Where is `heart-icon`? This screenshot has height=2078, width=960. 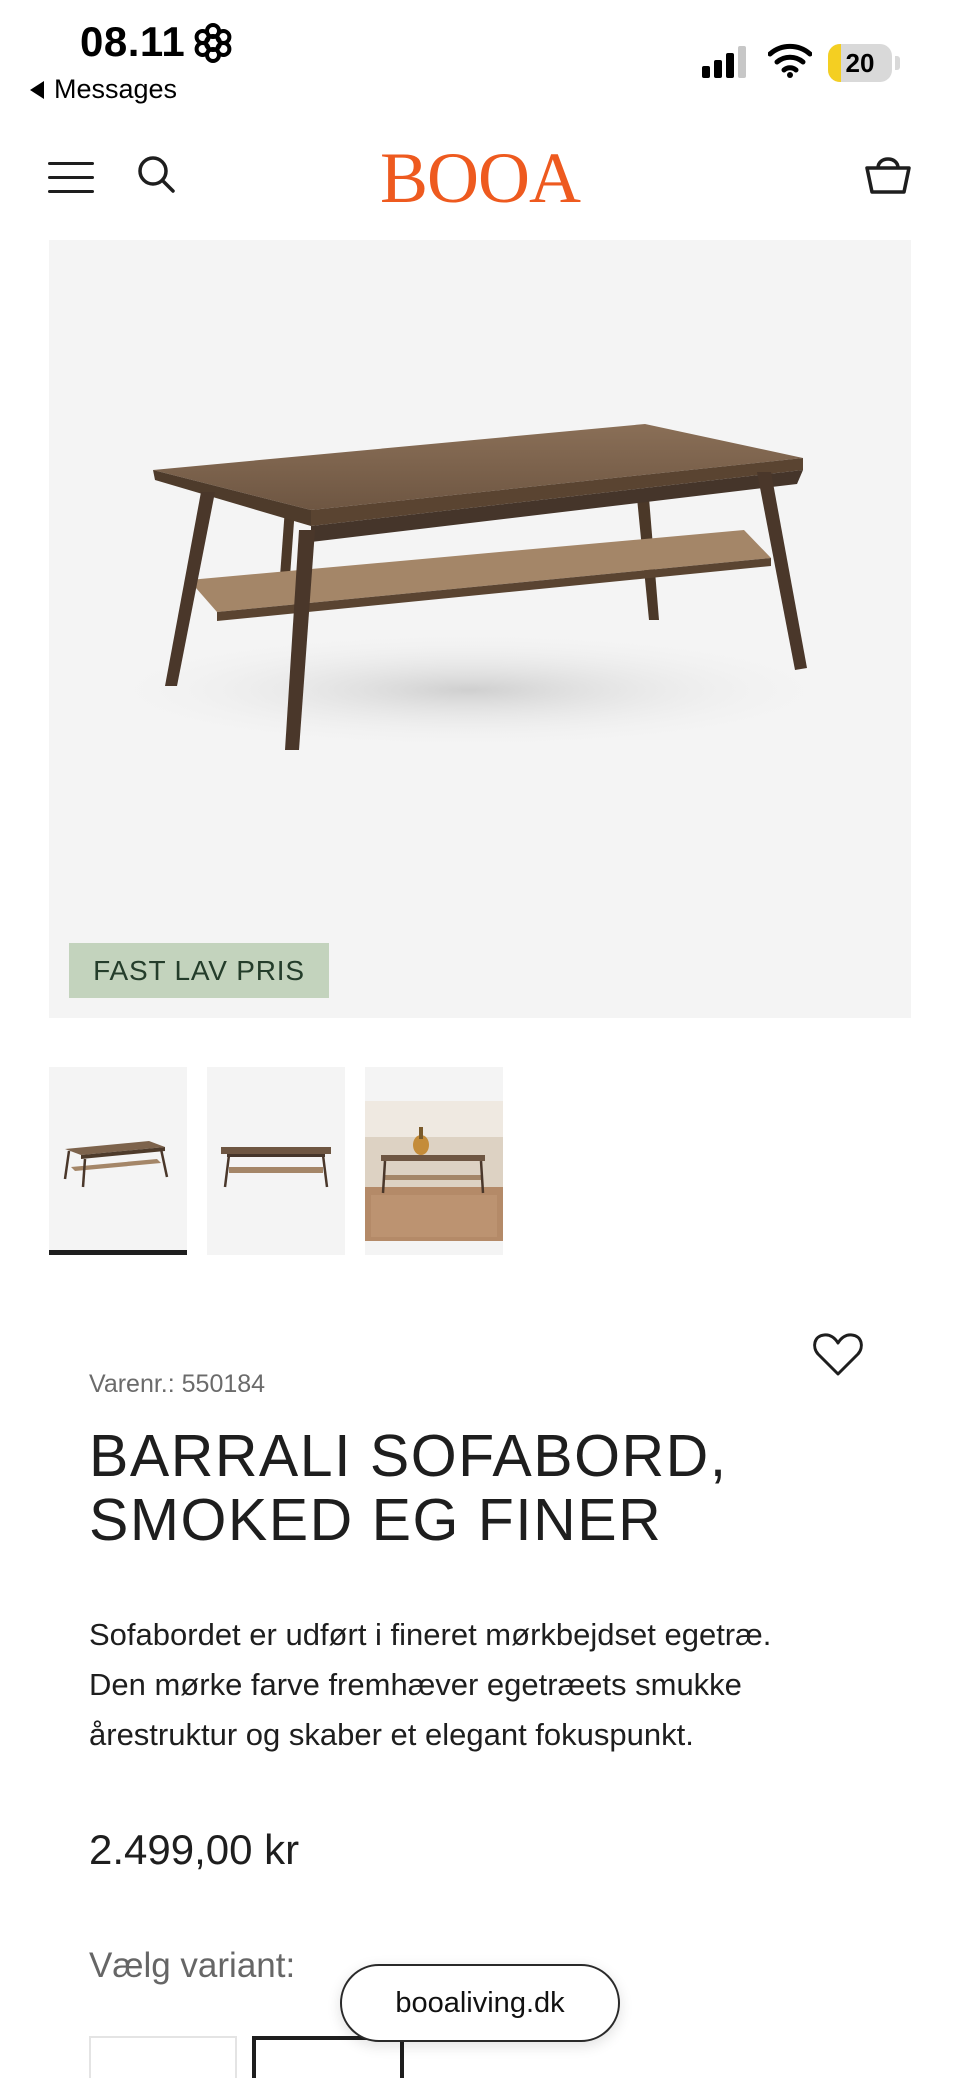
heart-icon is located at coordinates (838, 1355).